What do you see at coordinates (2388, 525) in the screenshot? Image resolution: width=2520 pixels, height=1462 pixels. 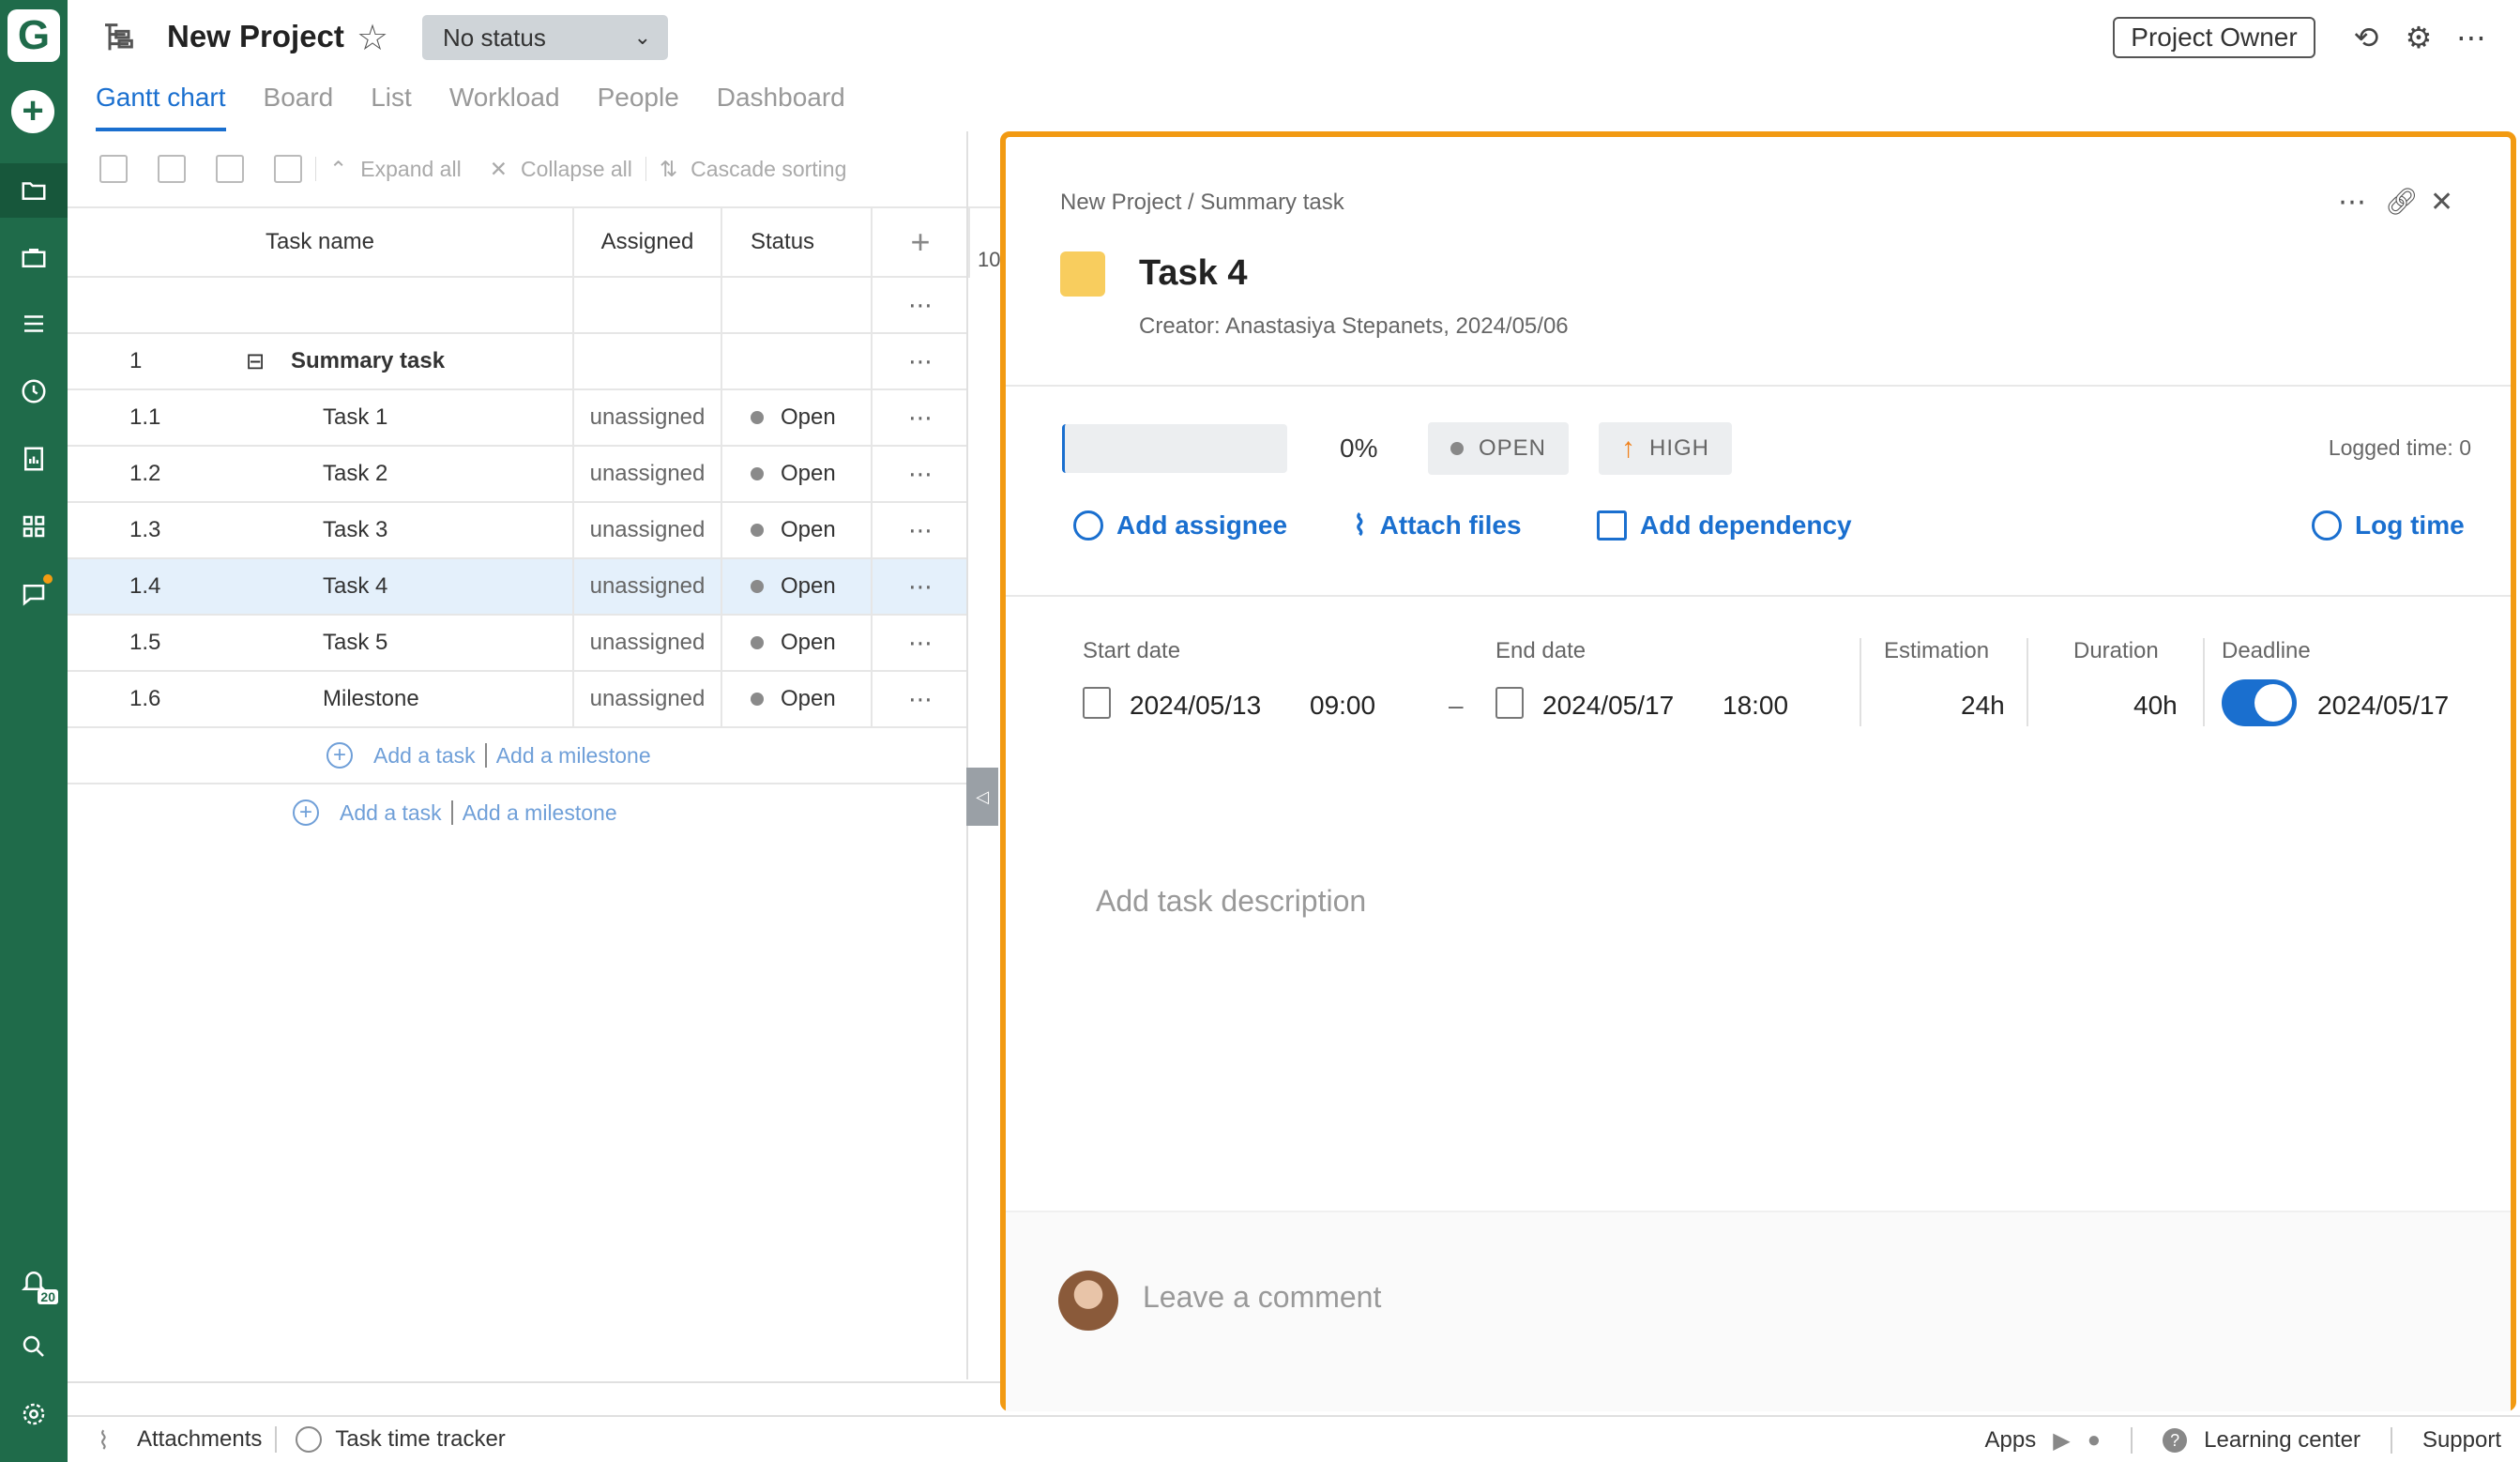 I see `log-time-button: Log time` at bounding box center [2388, 525].